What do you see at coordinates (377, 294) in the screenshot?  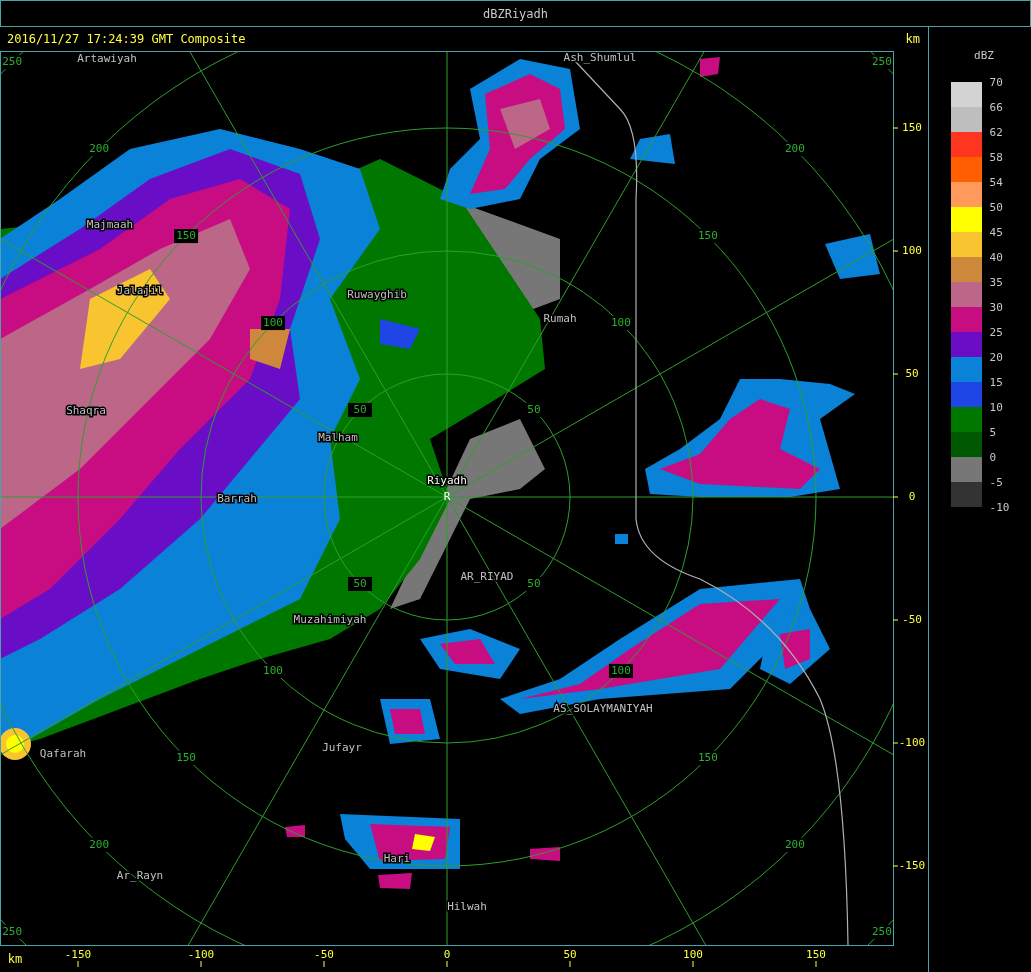 I see `place-label: Ruwayghib` at bounding box center [377, 294].